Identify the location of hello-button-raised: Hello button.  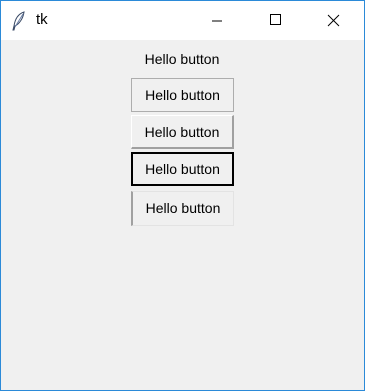
(182, 132).